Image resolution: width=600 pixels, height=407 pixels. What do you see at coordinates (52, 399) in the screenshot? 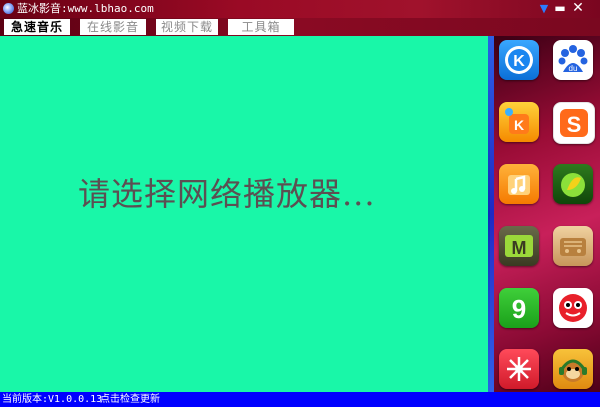
I see `version-label: 当前版本:V1.0.0.13` at bounding box center [52, 399].